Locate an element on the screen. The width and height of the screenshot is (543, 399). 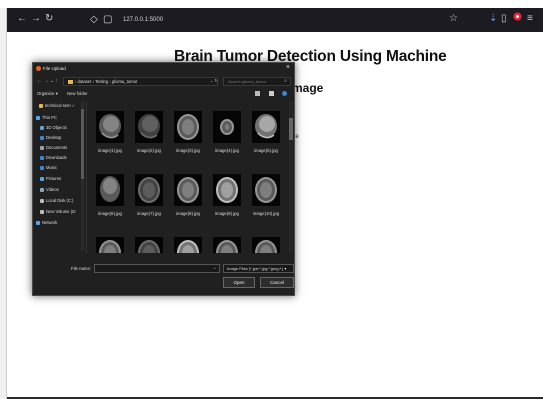
file-name-label: File name: is located at coordinates (81, 268).